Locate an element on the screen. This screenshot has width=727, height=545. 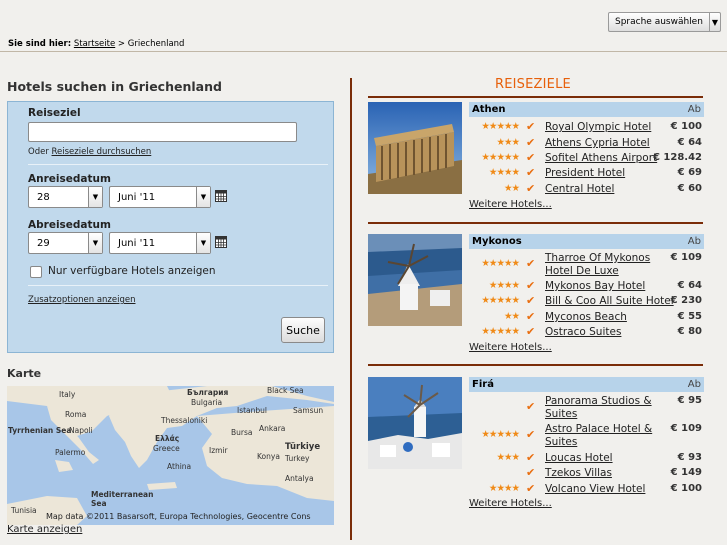
top-bar: Sprache auswählen ▼ is located at coordinates (363, 18).